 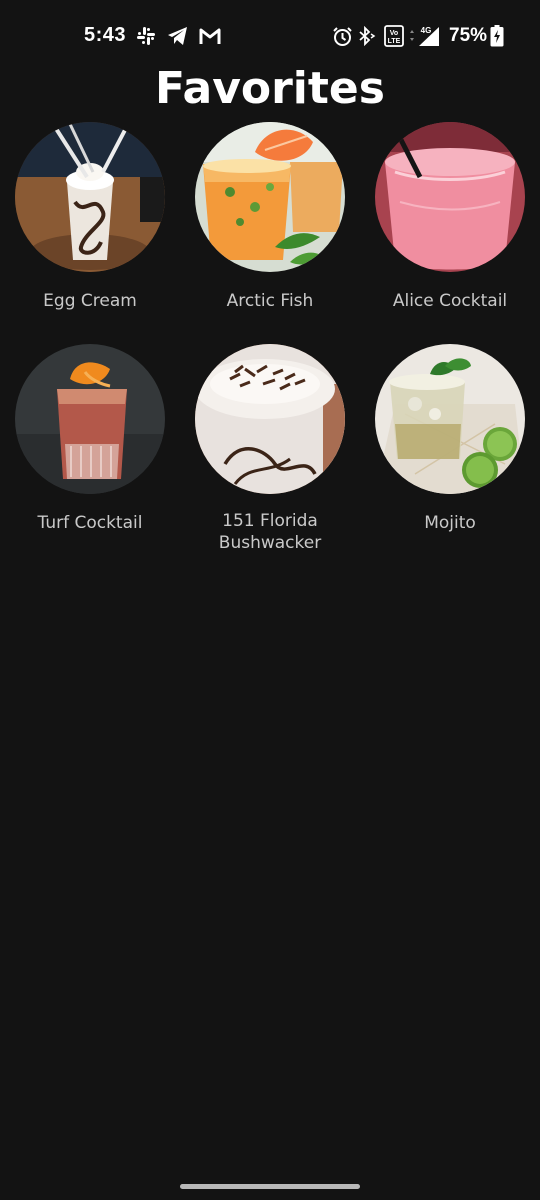 I want to click on favorite-label: Turf Cocktail, so click(x=90, y=523).